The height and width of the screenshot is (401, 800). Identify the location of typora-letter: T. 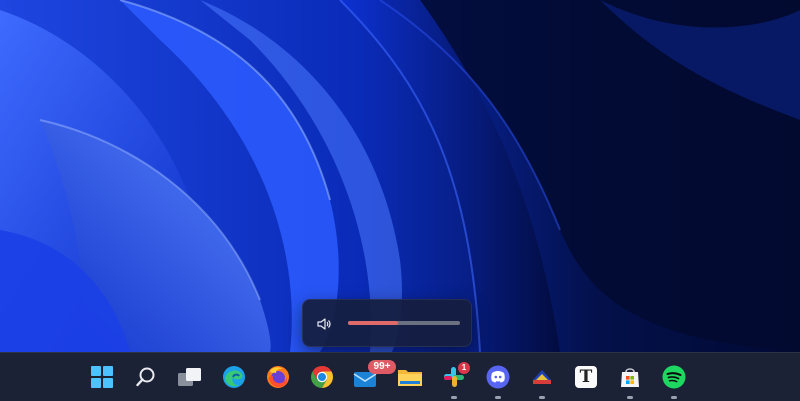
(586, 377).